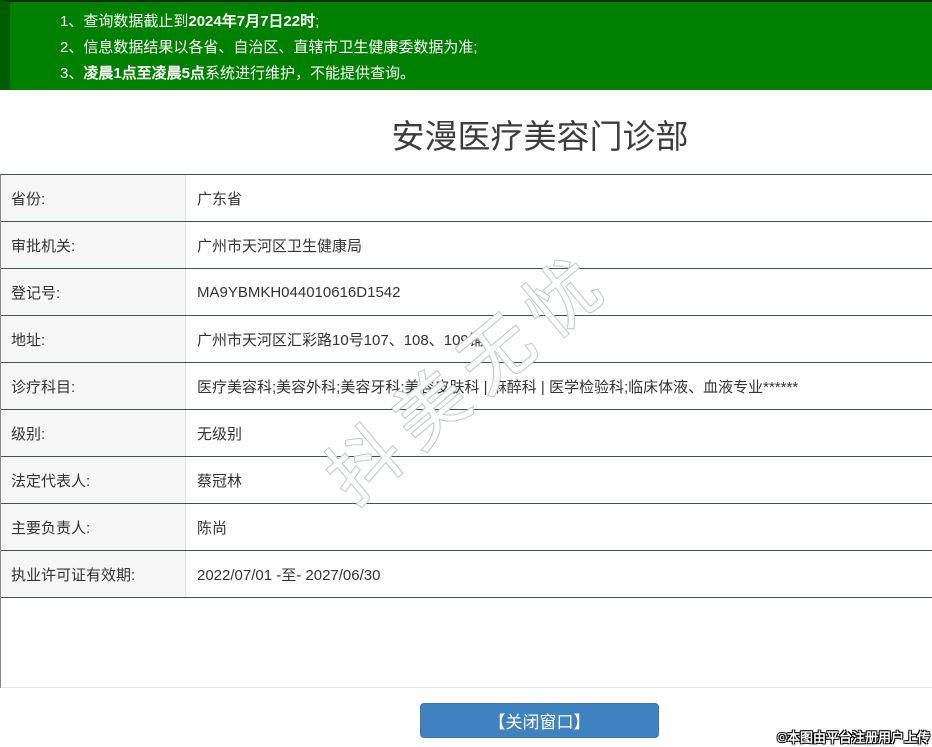 This screenshot has width=932, height=747. What do you see at coordinates (220, 481) in the screenshot?
I see `row-value: 蔡冠林` at bounding box center [220, 481].